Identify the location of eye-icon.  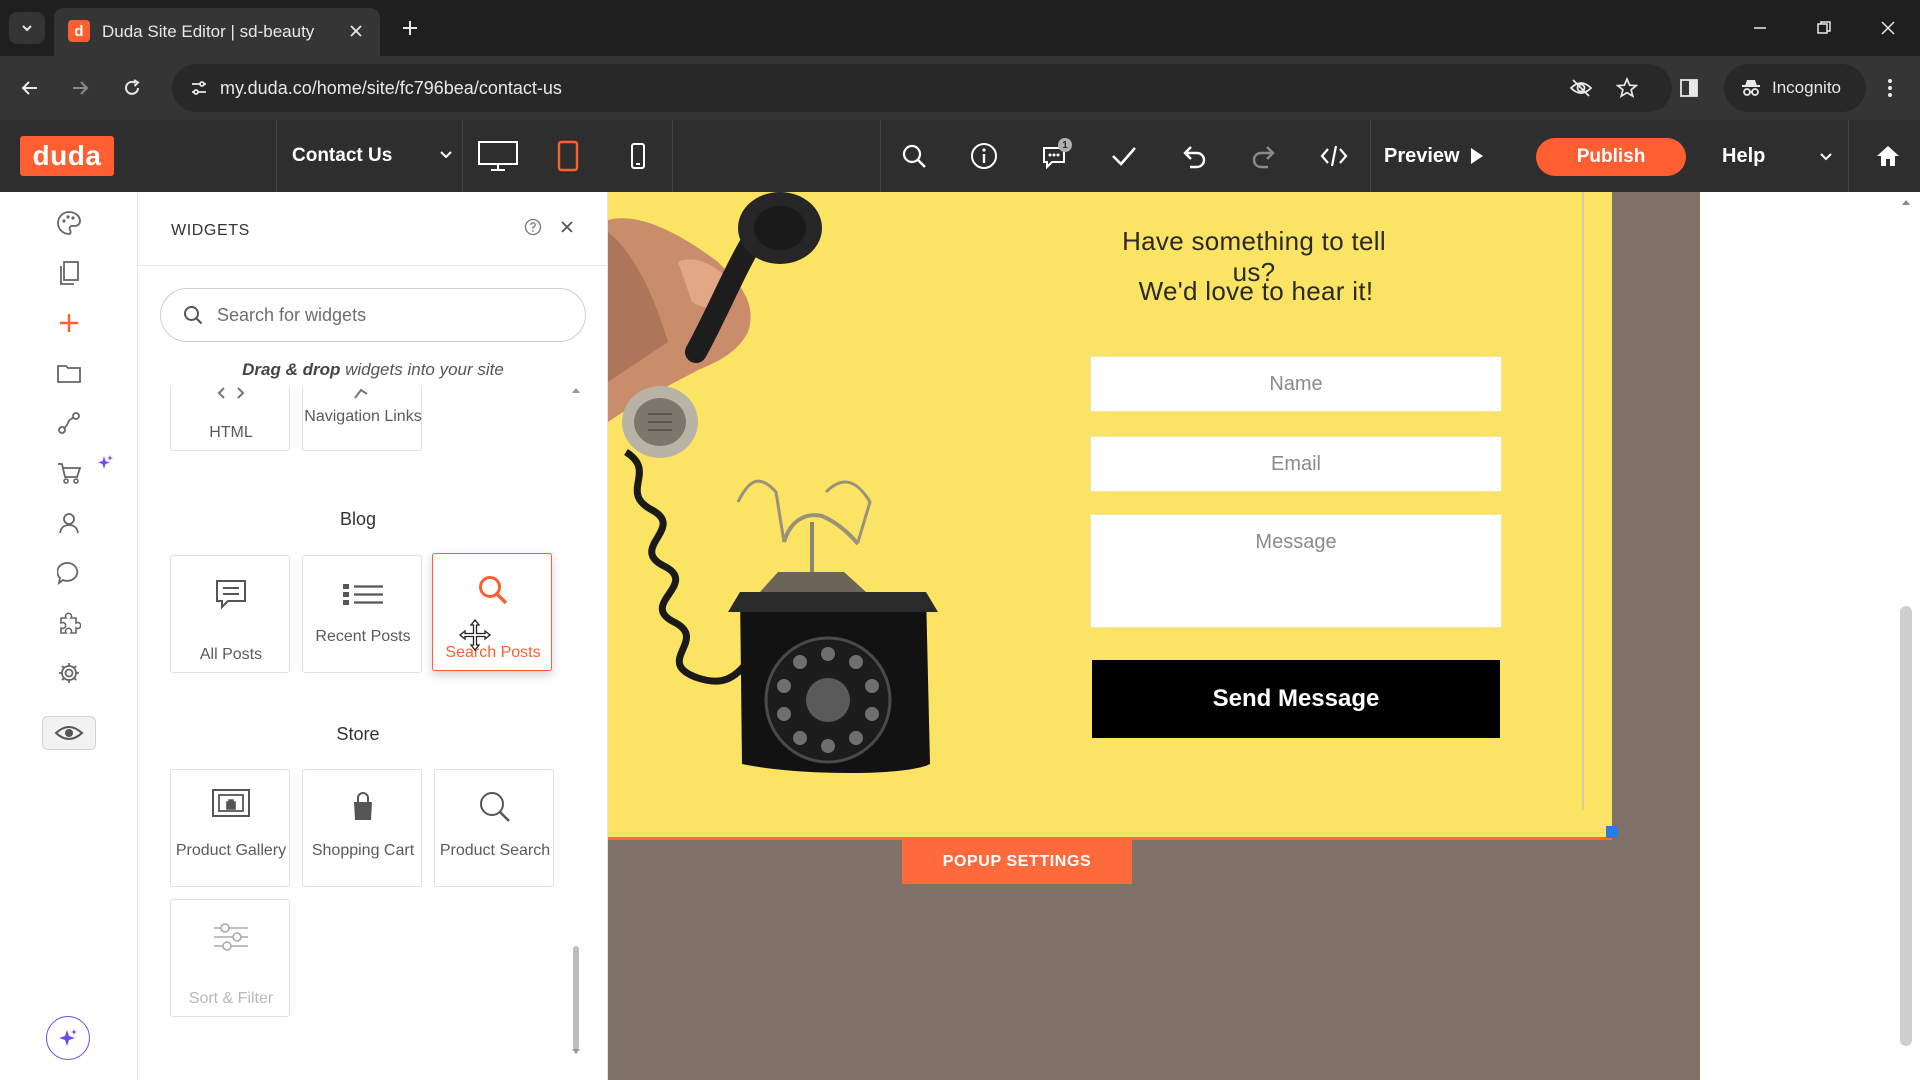
(69, 733).